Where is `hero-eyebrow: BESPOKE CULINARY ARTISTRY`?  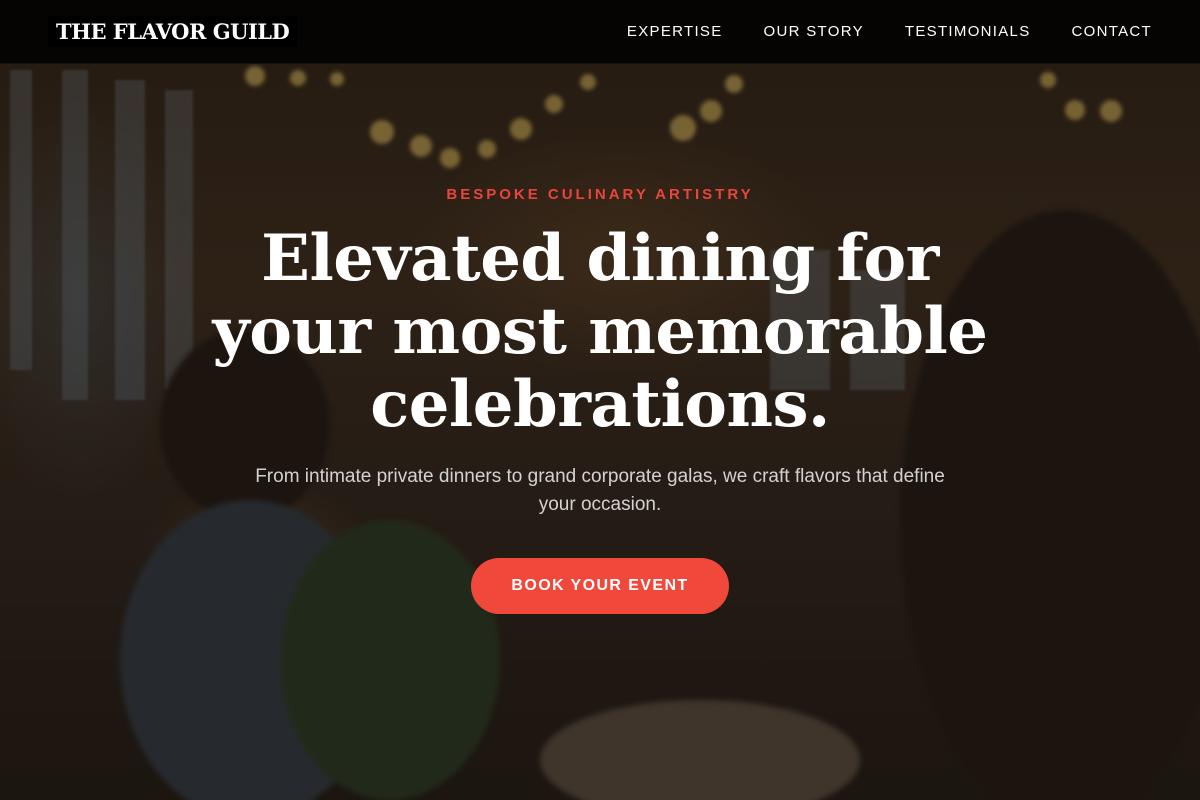 hero-eyebrow: BESPOKE CULINARY ARTISTRY is located at coordinates (600, 194).